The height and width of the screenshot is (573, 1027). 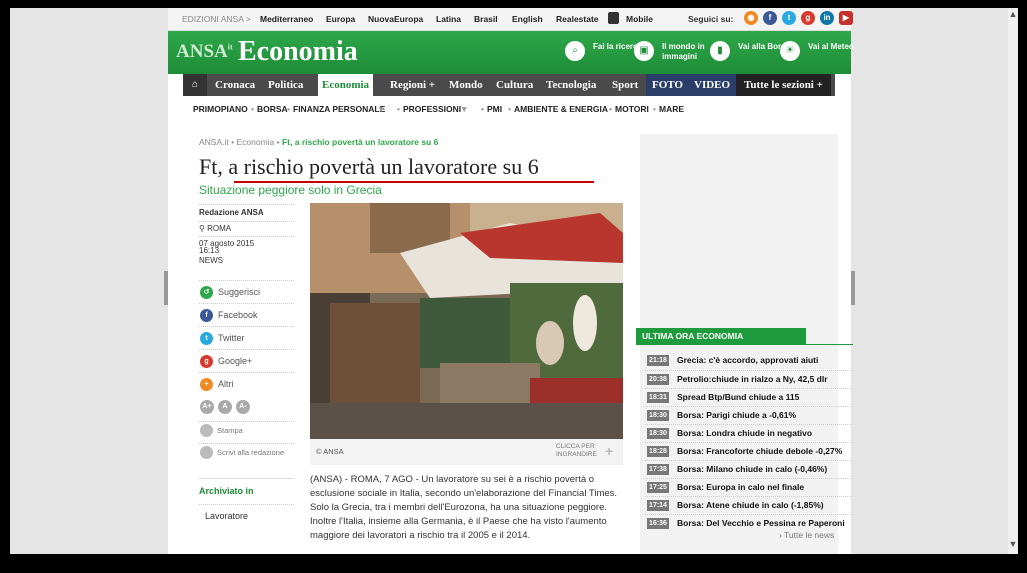 What do you see at coordinates (667, 85) in the screenshot?
I see `nav-item-foto: FOTO` at bounding box center [667, 85].